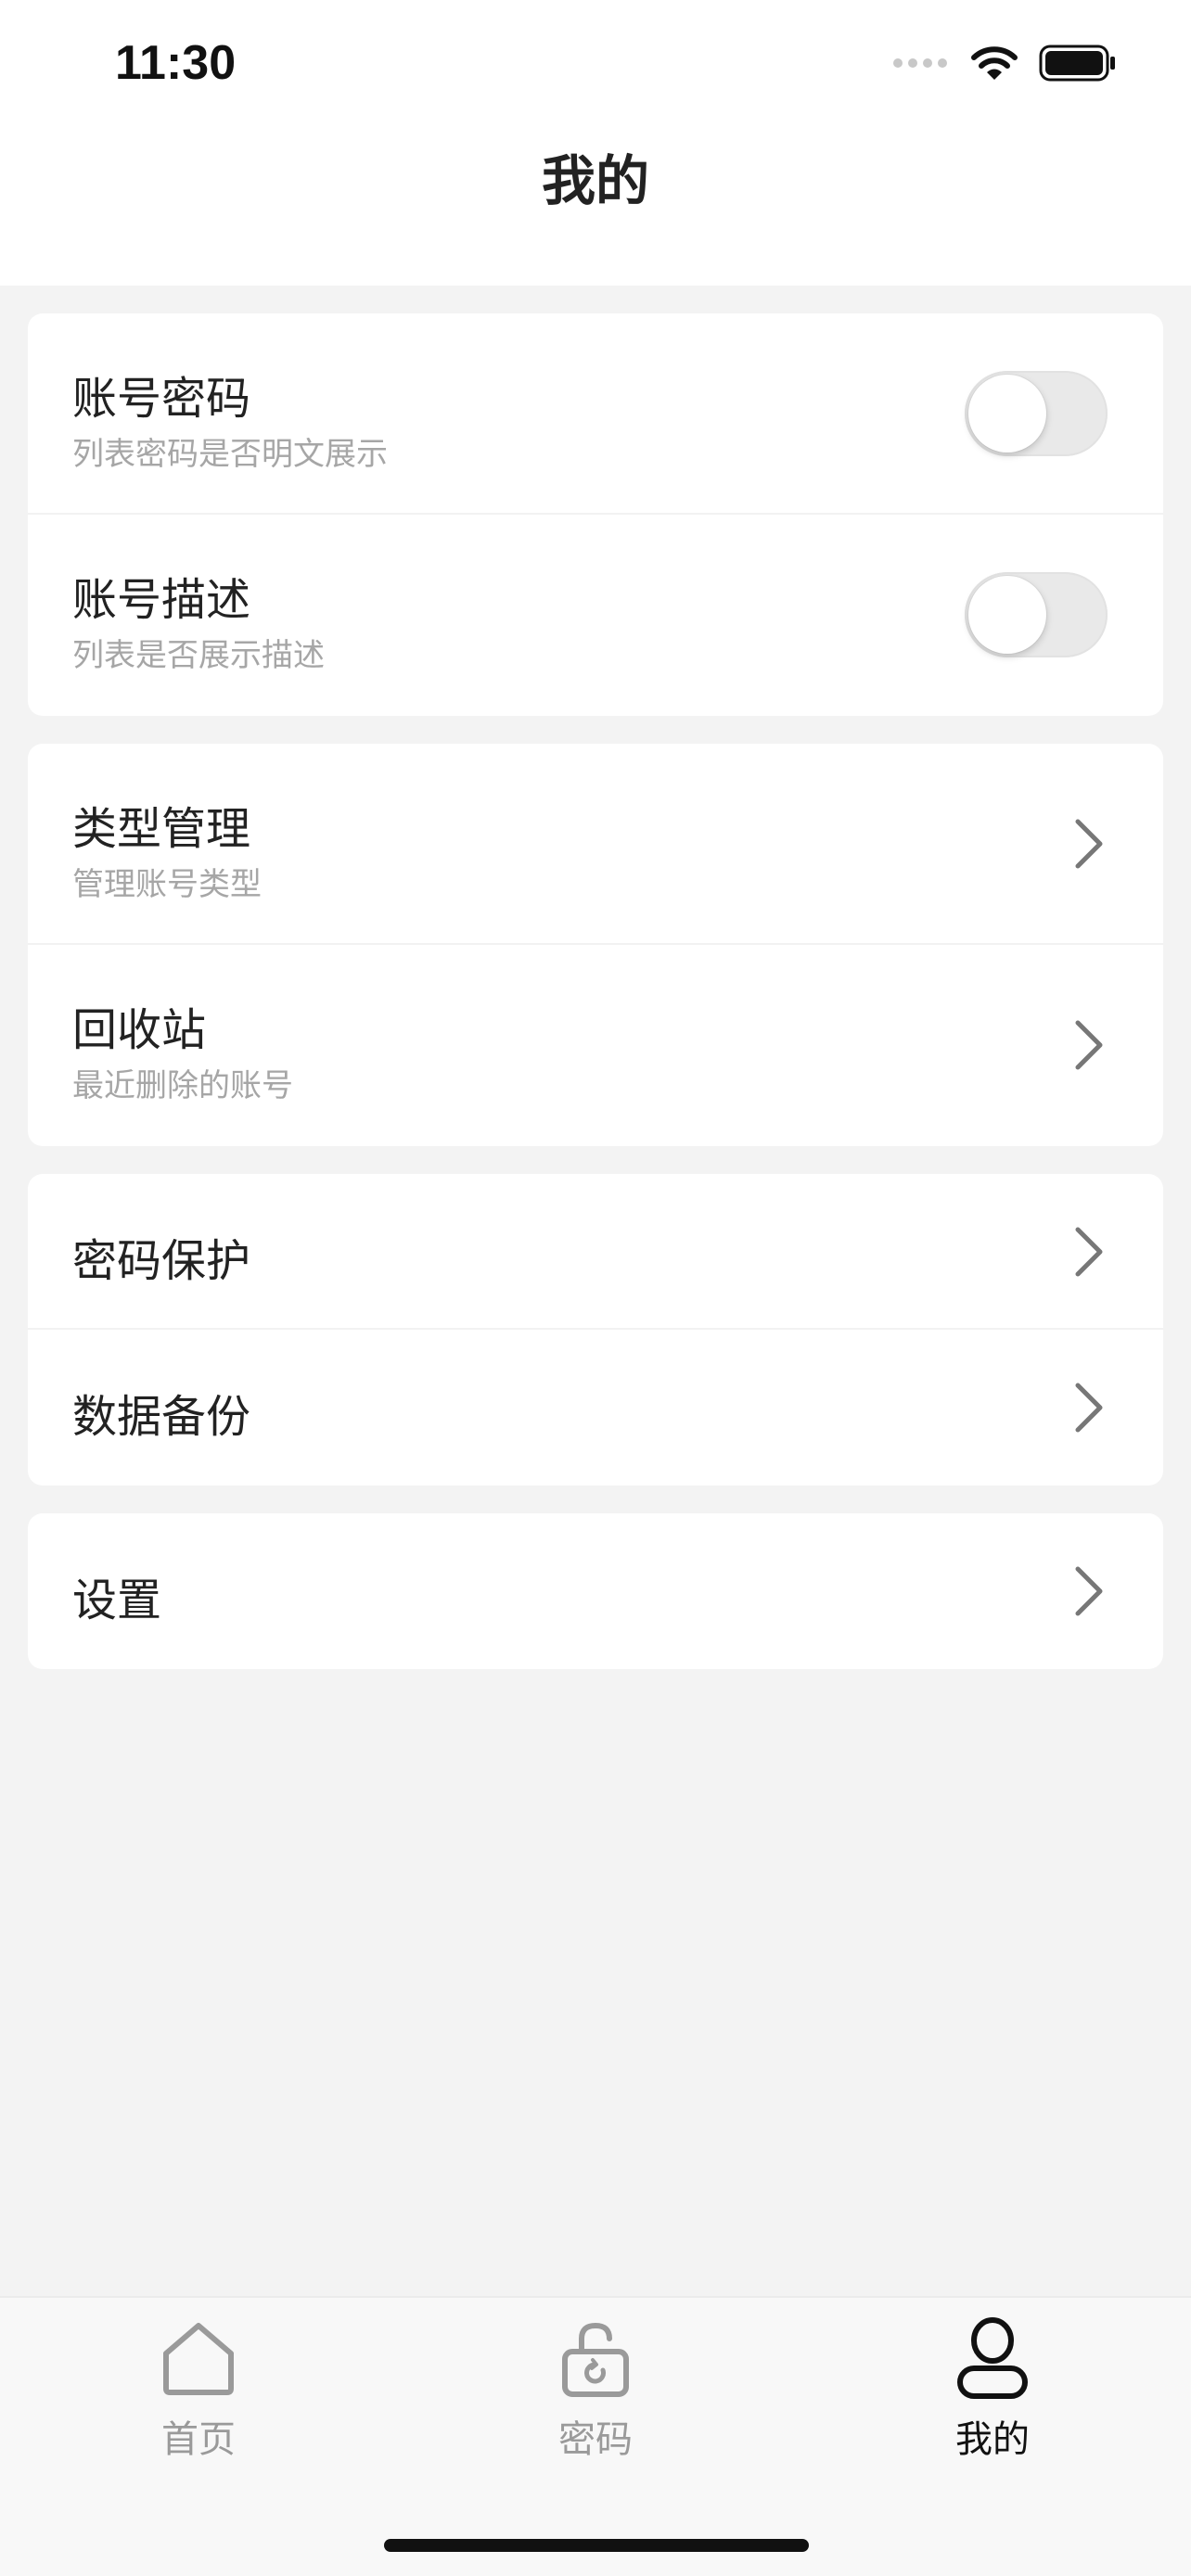 The height and width of the screenshot is (2576, 1191). Describe the element at coordinates (595, 414) in the screenshot. I see `row-account-password: 账号密码 列表密码是否明文展示` at that location.